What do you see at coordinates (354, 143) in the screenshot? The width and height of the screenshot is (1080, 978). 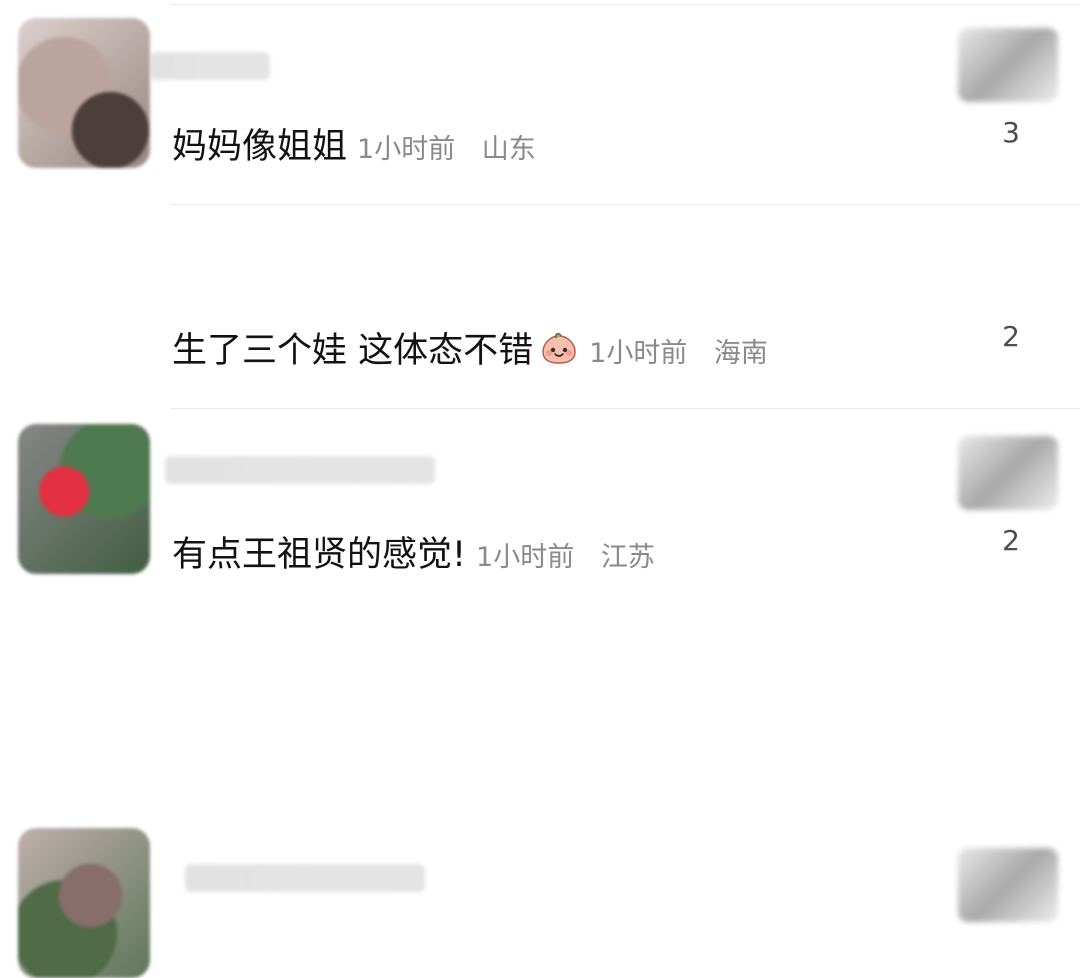 I see `comment-line: 妈妈像姐姐 1小时前 山东` at bounding box center [354, 143].